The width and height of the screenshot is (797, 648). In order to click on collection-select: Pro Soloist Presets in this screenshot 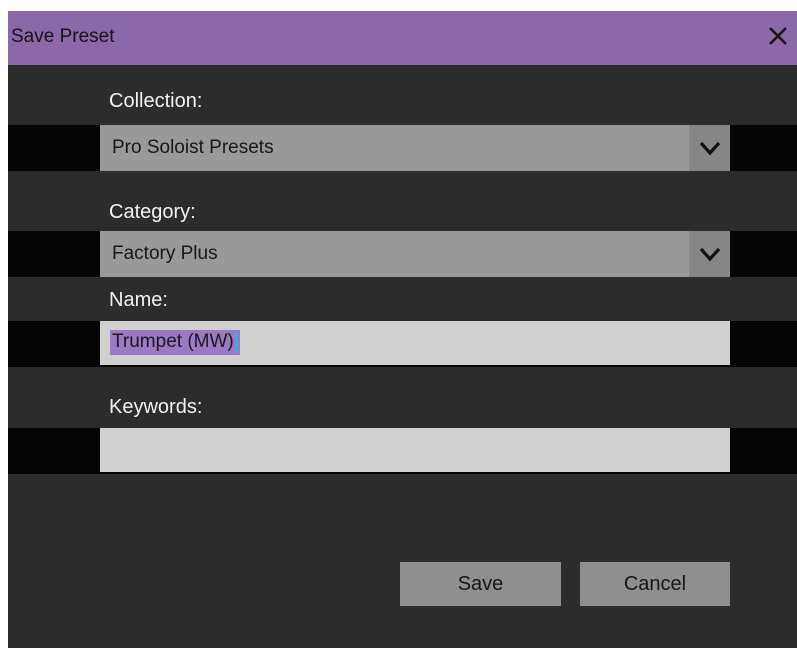, I will do `click(415, 148)`.